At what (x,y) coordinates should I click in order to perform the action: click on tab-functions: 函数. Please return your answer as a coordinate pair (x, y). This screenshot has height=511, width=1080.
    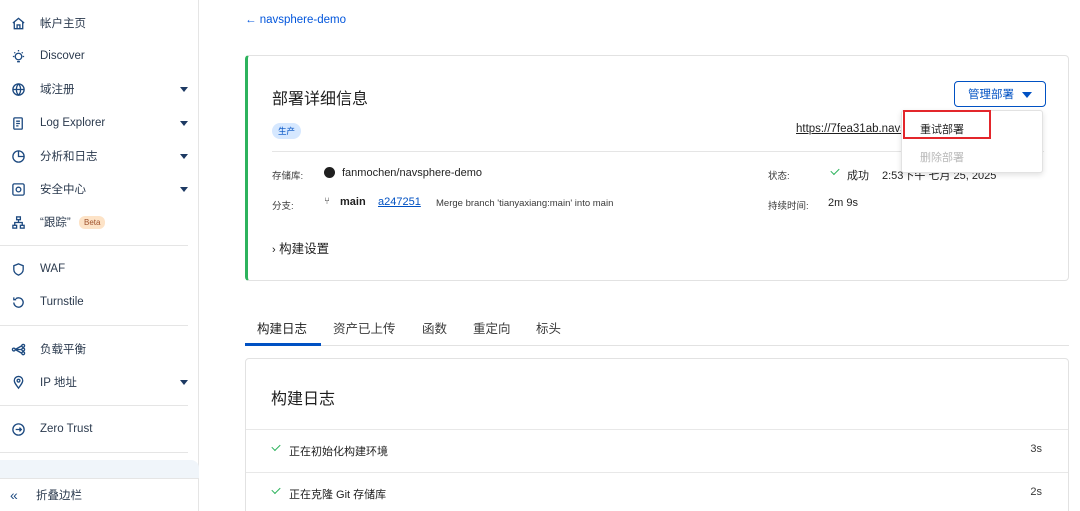
    Looking at the image, I should click on (434, 327).